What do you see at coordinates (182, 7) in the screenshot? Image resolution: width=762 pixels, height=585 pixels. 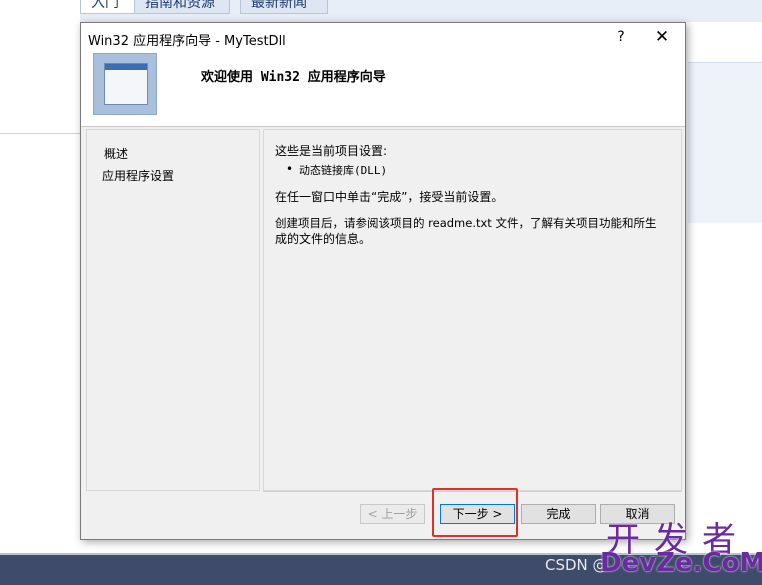 I see `tab-guides: 指南和资源` at bounding box center [182, 7].